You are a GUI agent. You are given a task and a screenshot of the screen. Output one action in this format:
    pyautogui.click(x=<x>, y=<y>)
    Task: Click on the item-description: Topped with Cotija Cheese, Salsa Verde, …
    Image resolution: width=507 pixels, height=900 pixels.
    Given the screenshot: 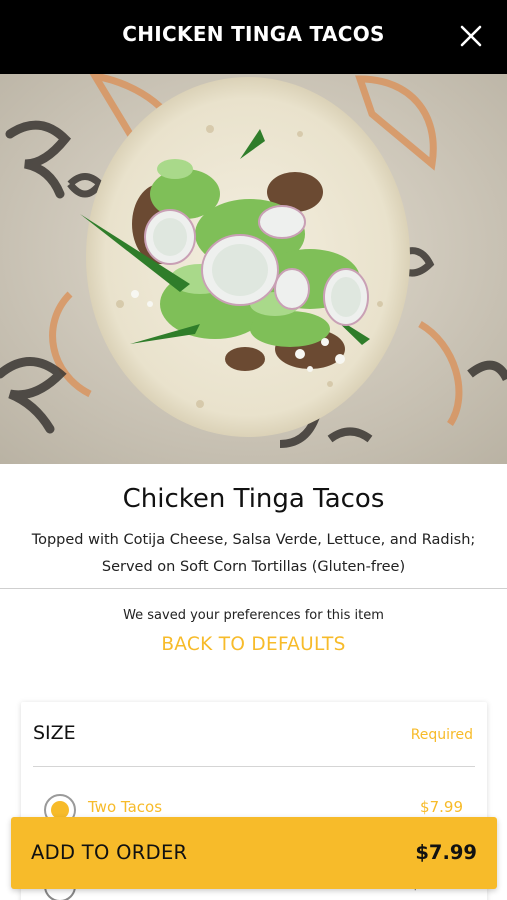 What is the action you would take?
    pyautogui.click(x=253, y=554)
    